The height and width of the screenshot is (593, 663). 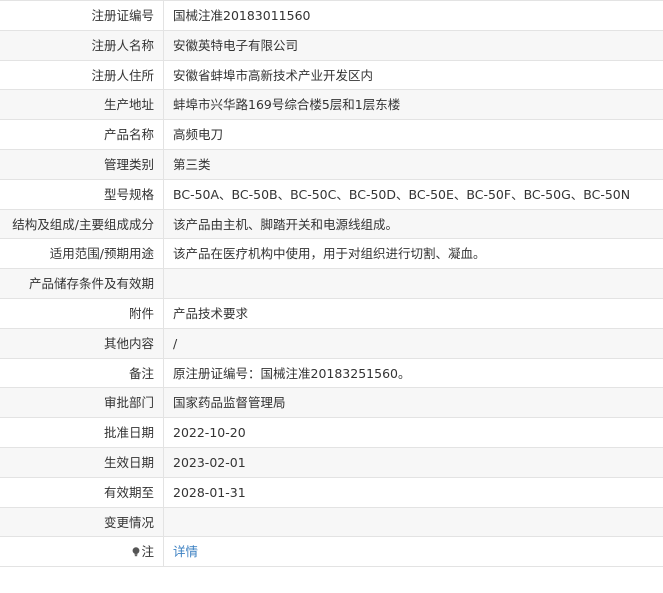 I want to click on value-valid-until: 2028-01-31, so click(x=209, y=492).